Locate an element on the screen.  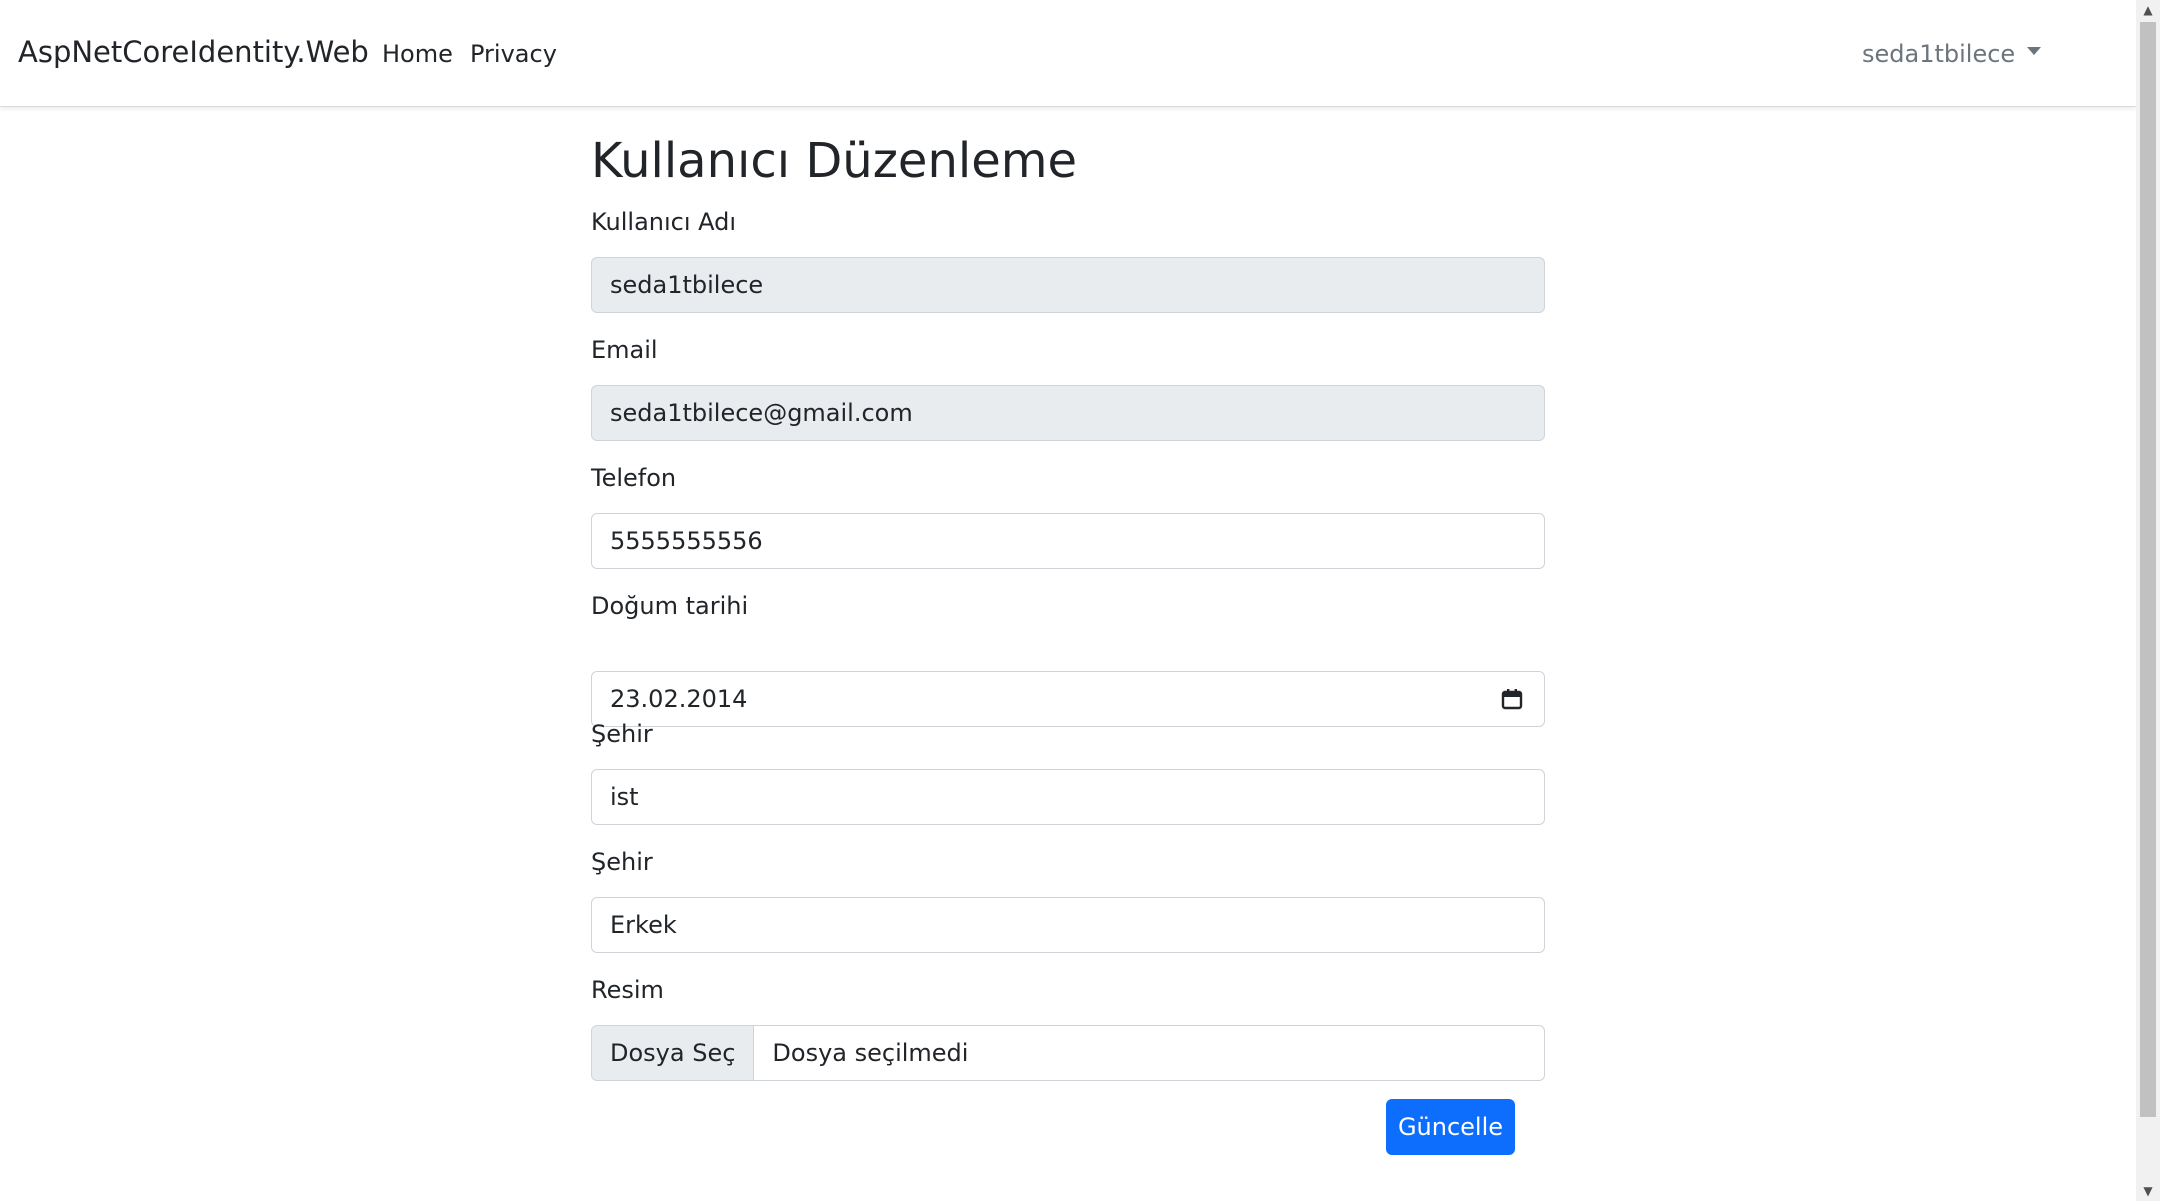
user-dropdown: seda1tbilece is located at coordinates (1952, 54).